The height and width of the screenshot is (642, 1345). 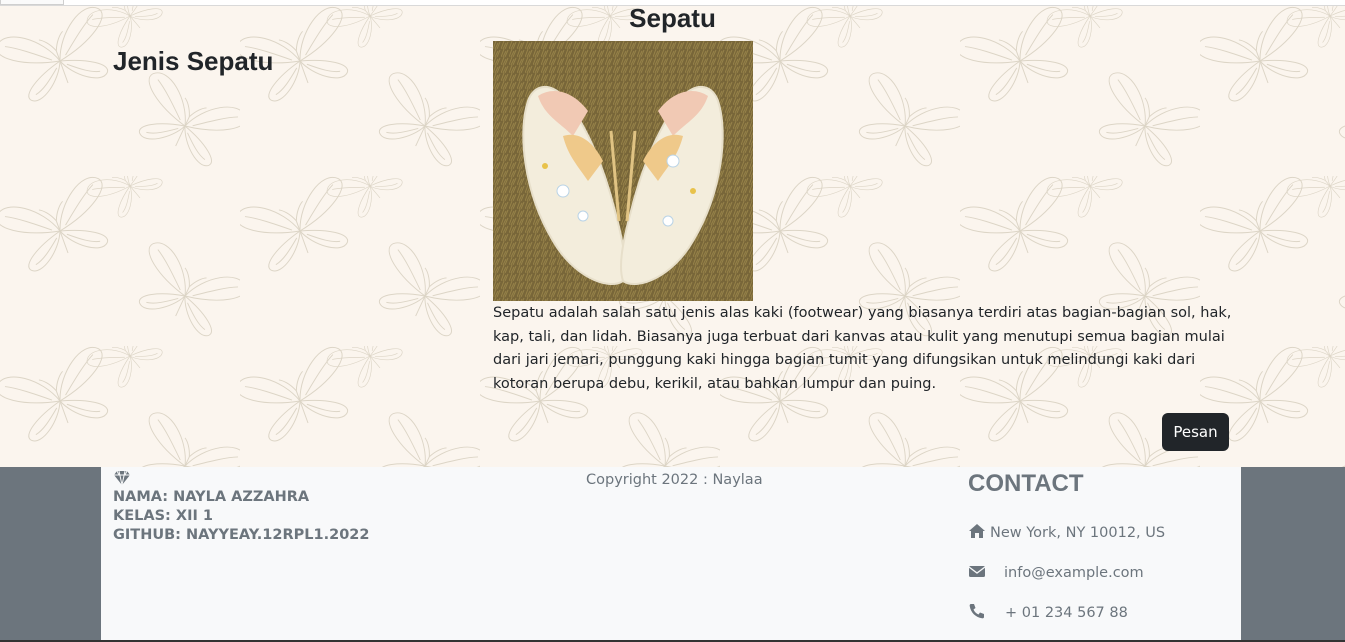 I want to click on contact-heading: CONTACT, so click(x=1026, y=483).